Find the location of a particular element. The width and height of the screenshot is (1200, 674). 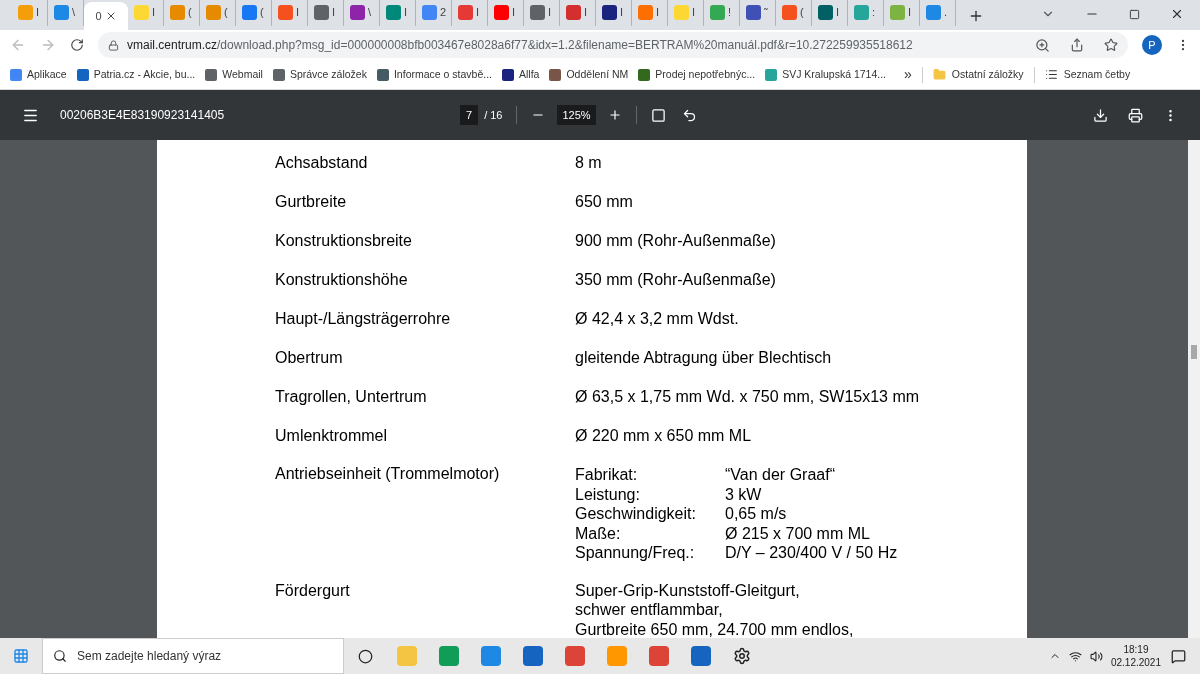

tab-title: ˜ is located at coordinates (766, 12).